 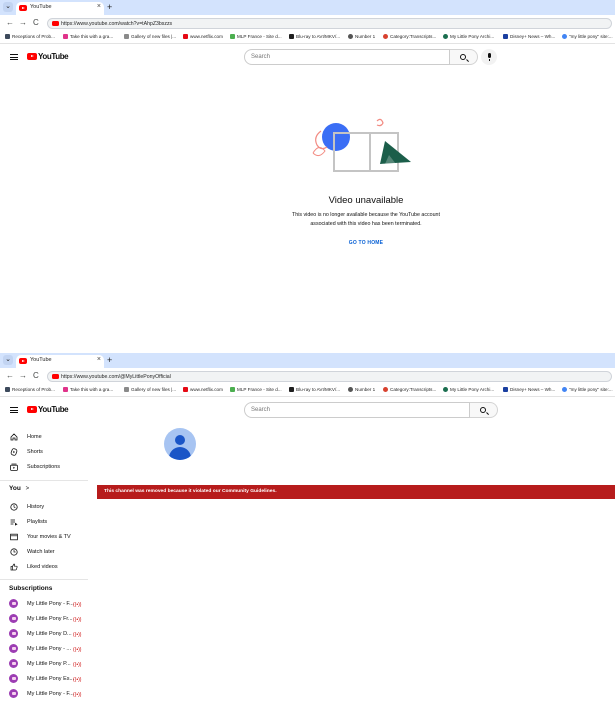 I want to click on sidebar-item-shorts: Shorts, so click(x=44, y=452).